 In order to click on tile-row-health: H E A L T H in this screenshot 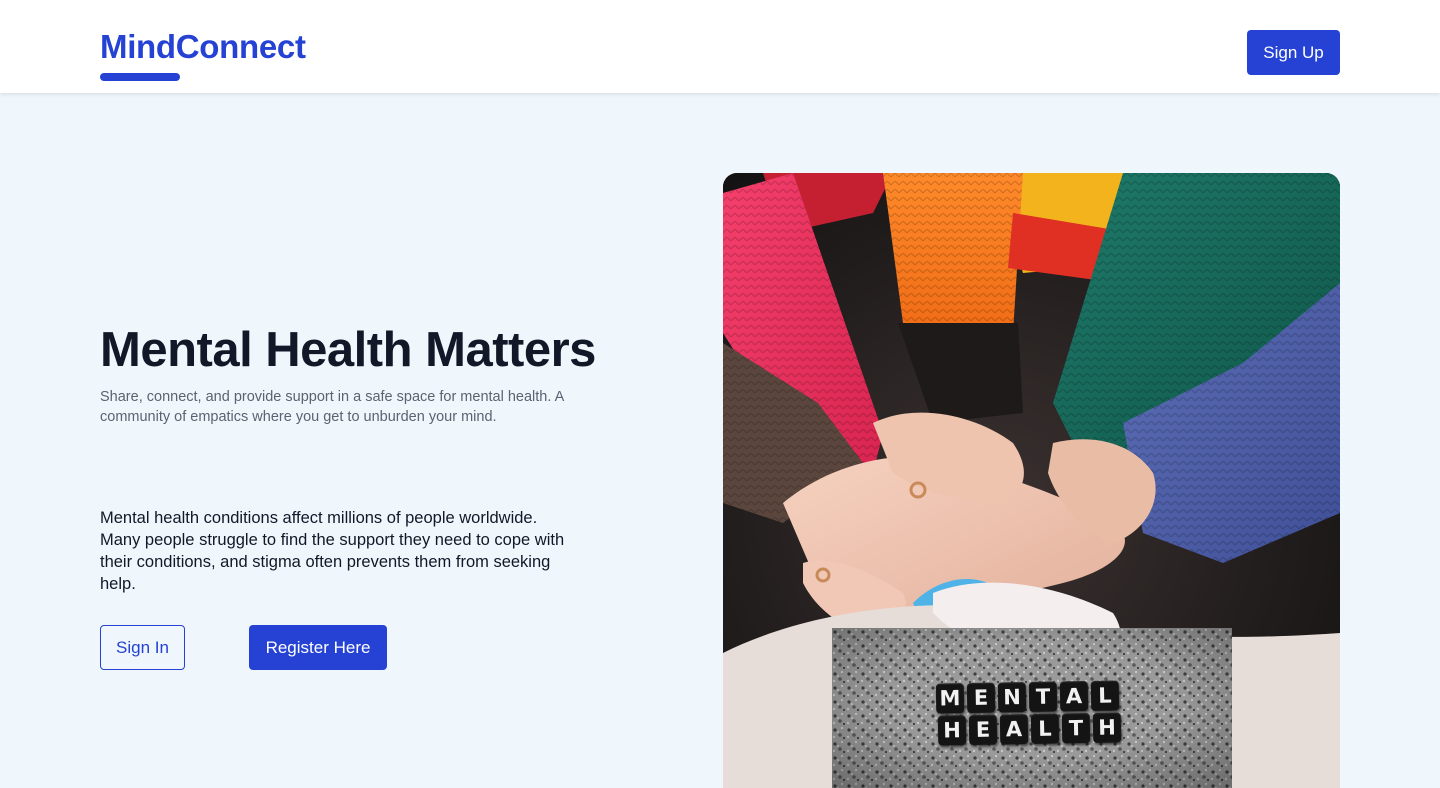, I will do `click(1029, 729)`.